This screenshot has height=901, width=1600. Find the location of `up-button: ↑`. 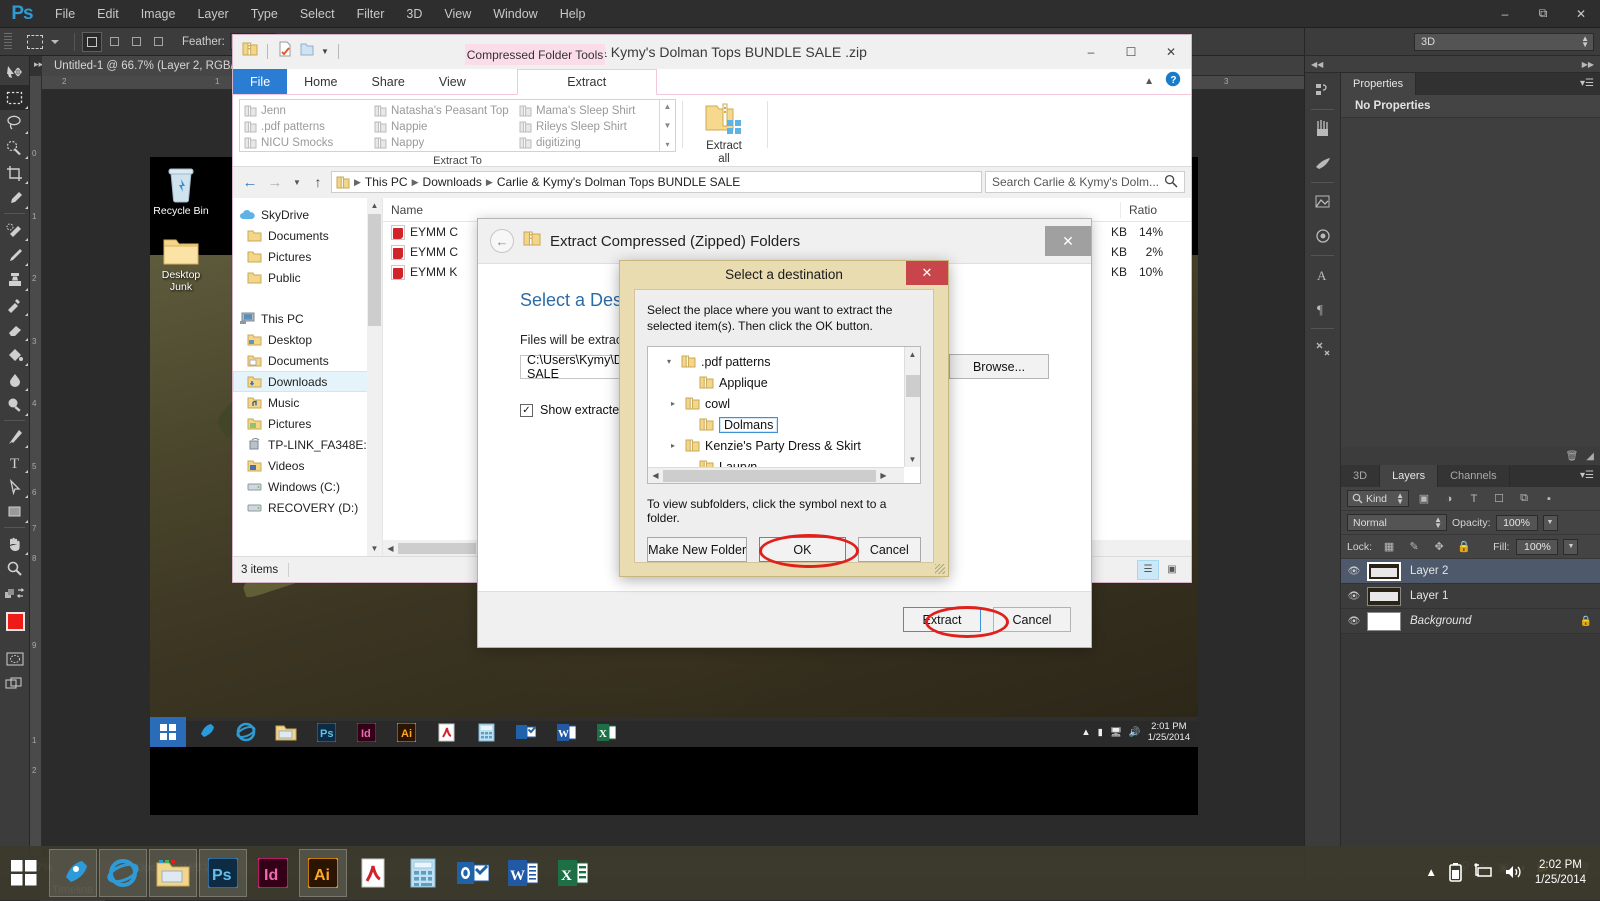

up-button: ↑ is located at coordinates (318, 182).